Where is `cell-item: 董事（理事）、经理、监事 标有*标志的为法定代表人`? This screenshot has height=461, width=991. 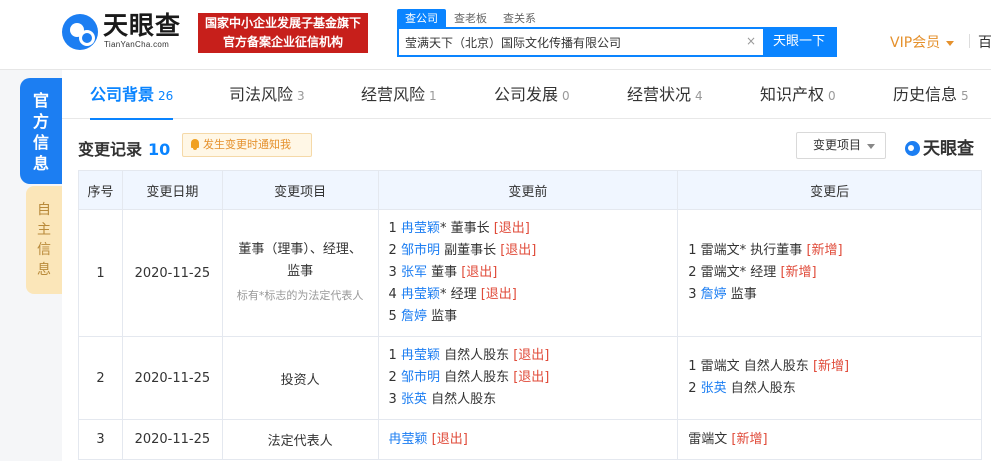 cell-item: 董事（理事）、经理、监事 标有*标志的为法定代表人 is located at coordinates (300, 273).